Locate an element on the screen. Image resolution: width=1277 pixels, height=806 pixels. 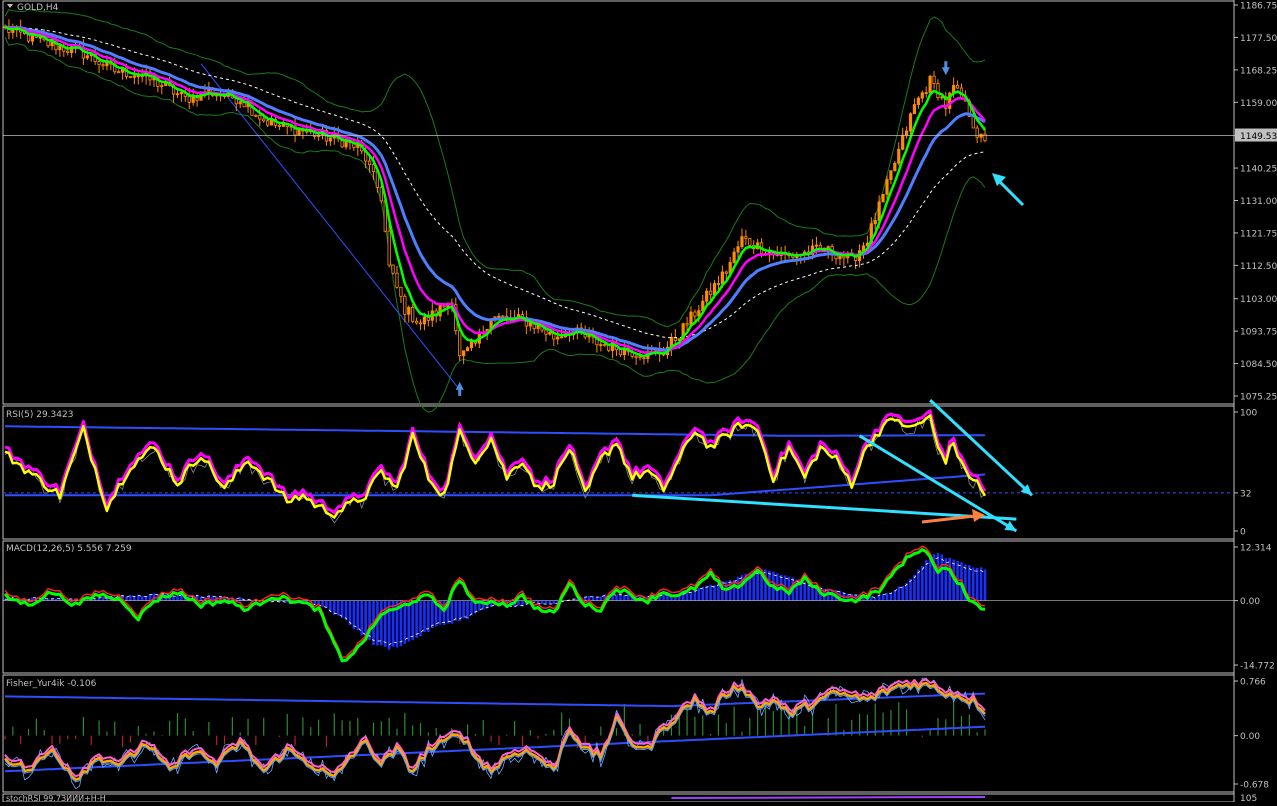
macd-tick-label-0: 12.314 is located at coordinates (1256, 549).